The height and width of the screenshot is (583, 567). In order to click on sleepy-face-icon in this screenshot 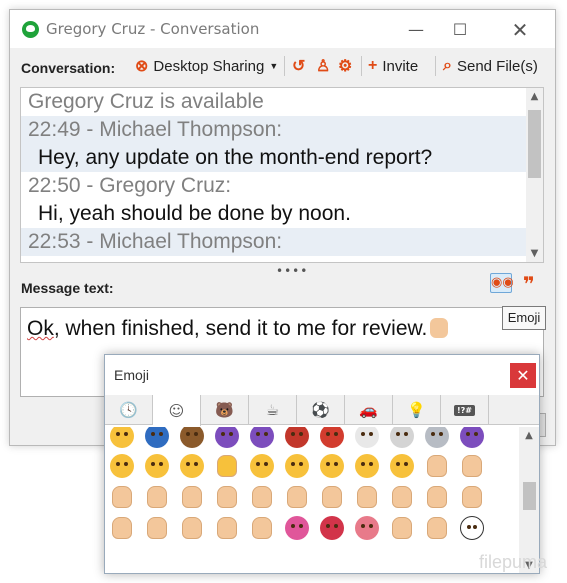, I will do `click(122, 437)`.